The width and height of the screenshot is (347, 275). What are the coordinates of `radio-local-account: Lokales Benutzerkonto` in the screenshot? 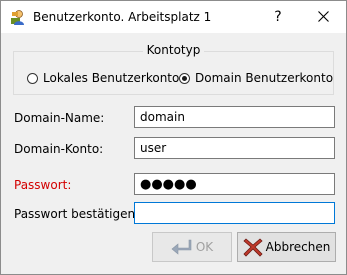 It's located at (103, 78).